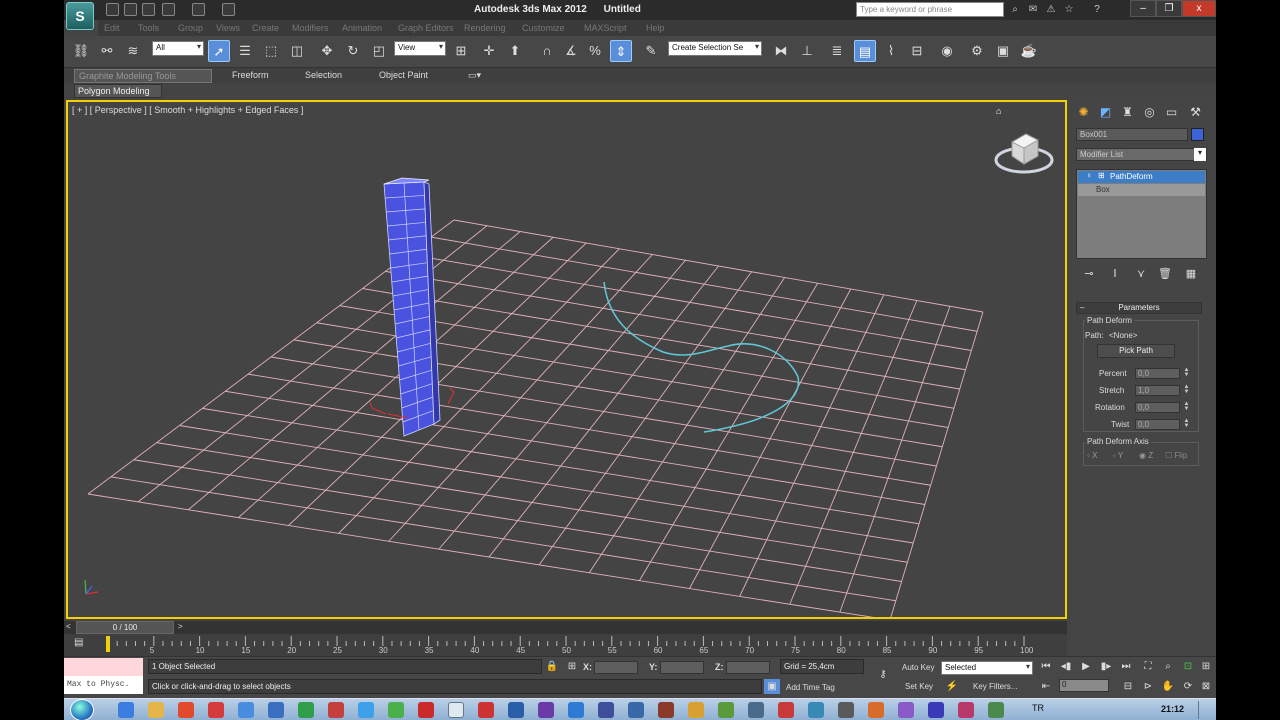  I want to click on current-frame-field: 0, so click(1084, 685).